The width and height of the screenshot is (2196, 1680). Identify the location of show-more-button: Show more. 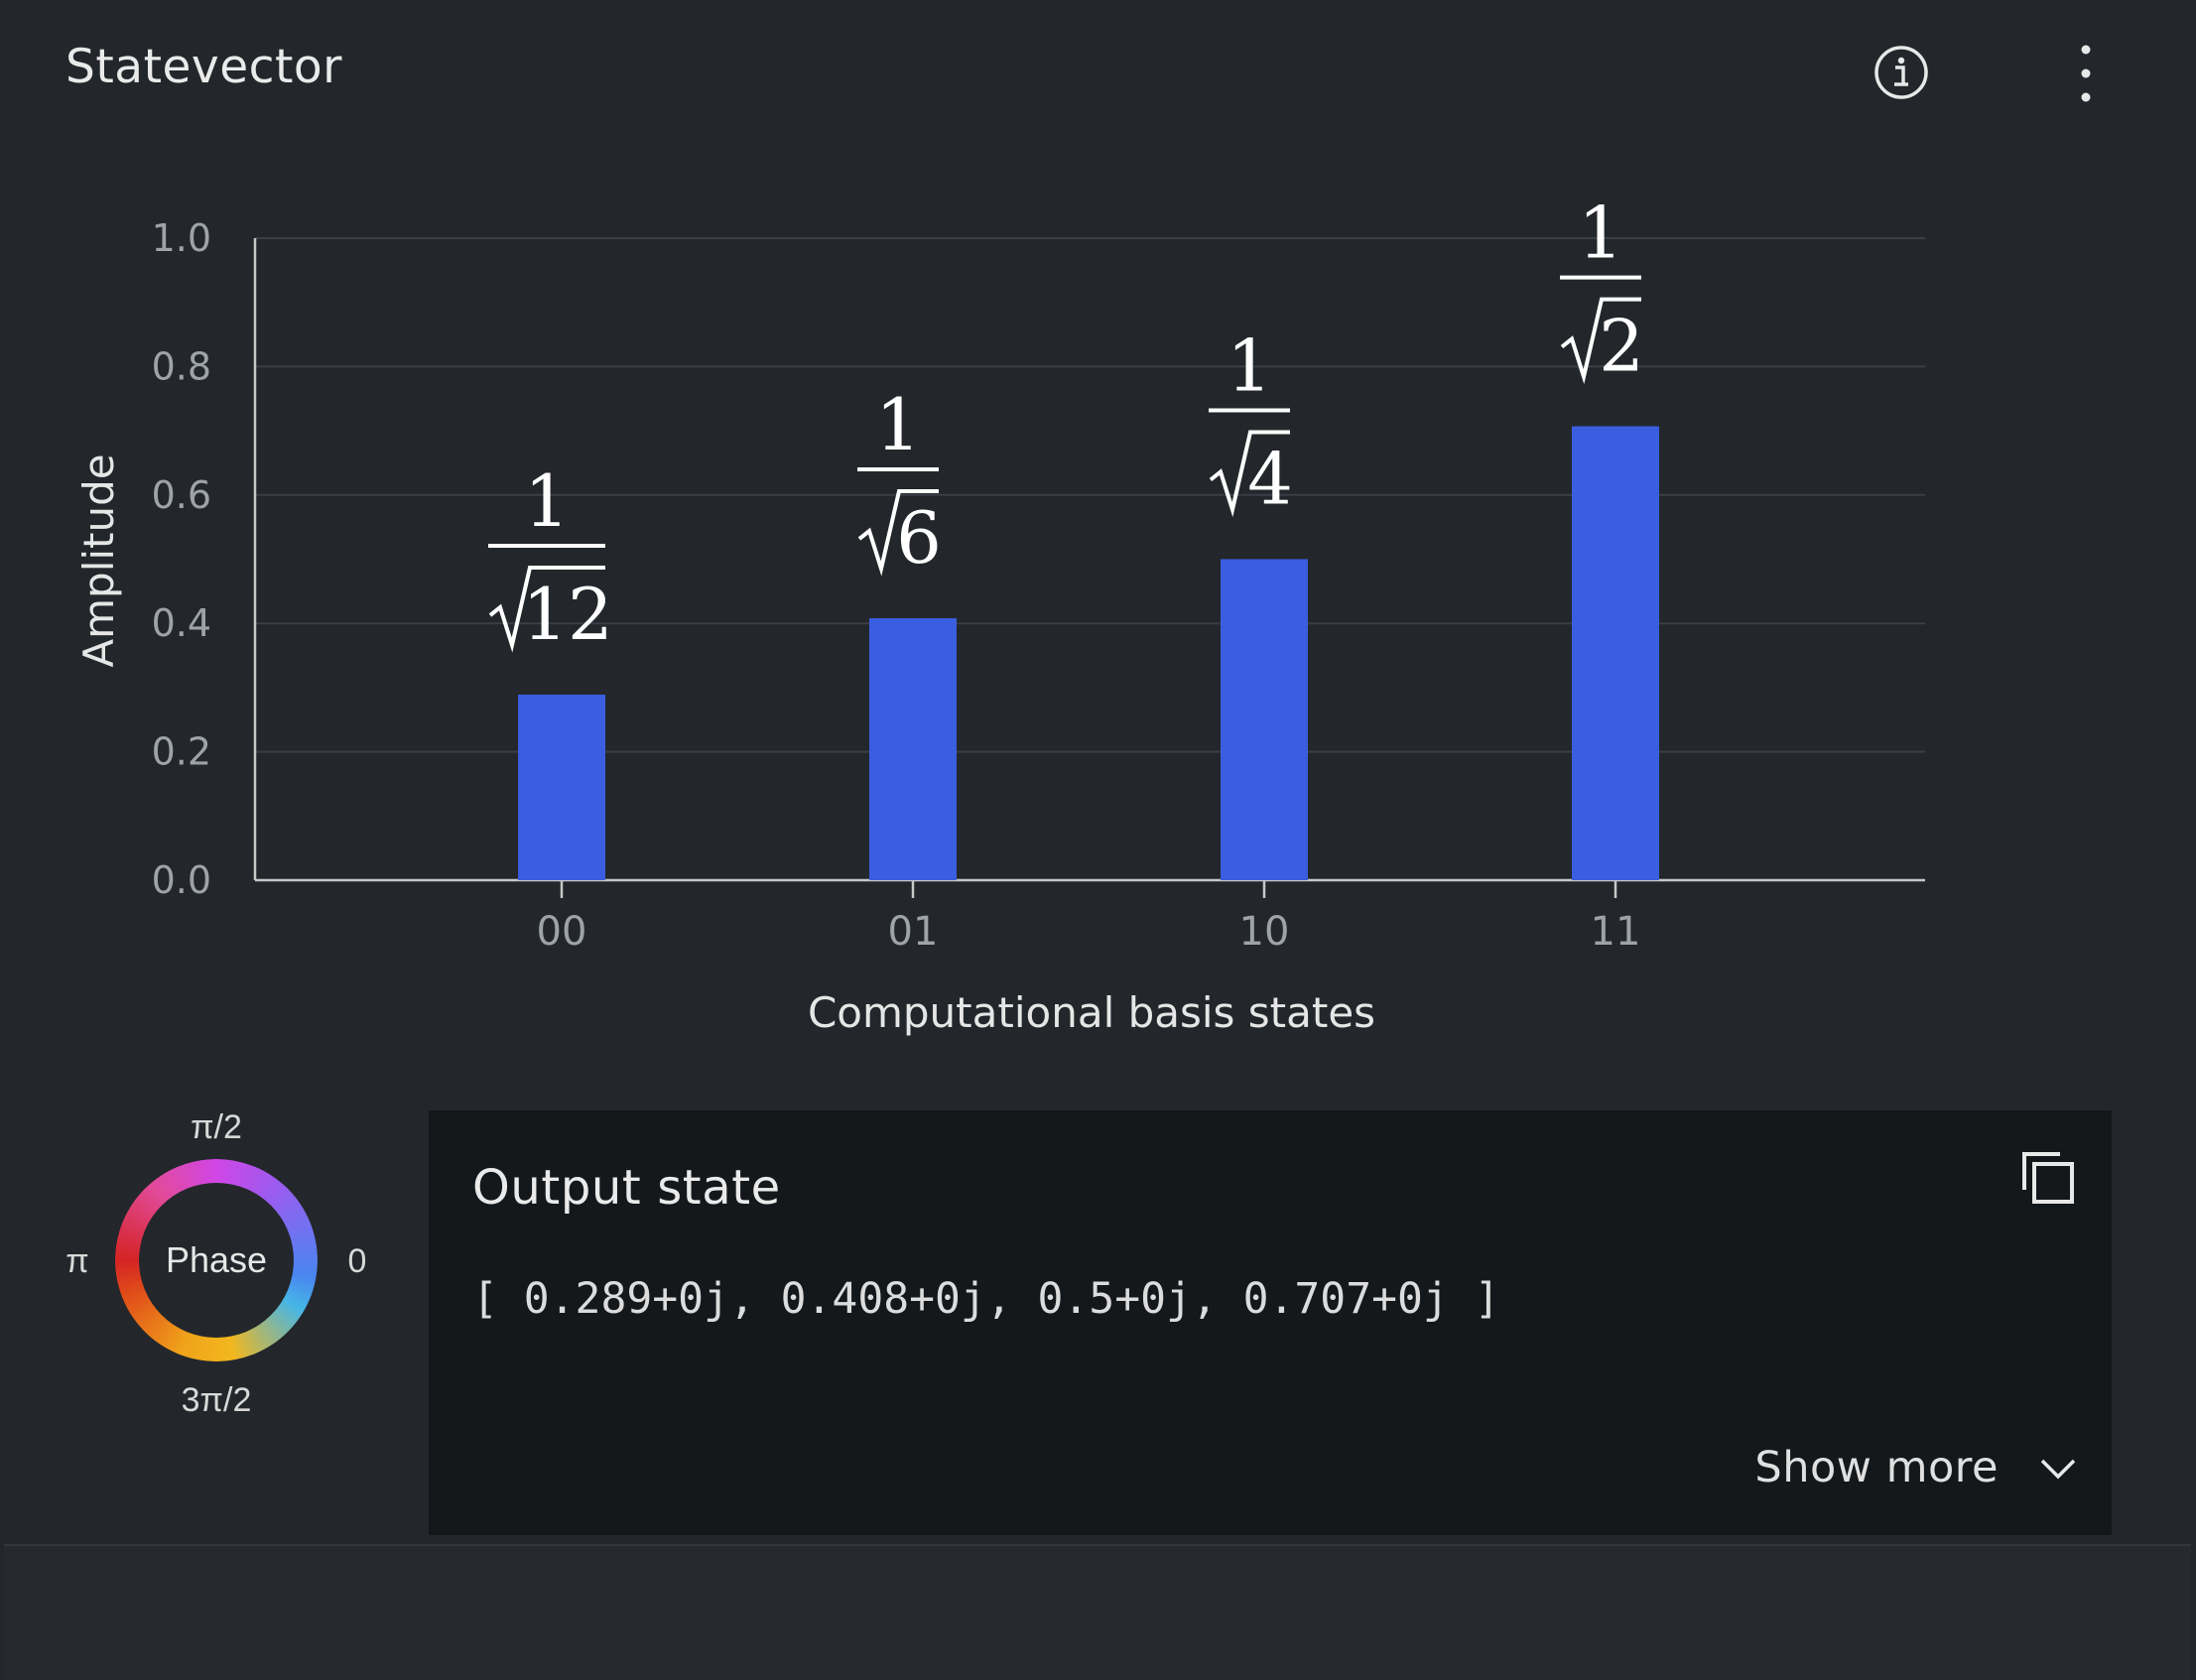
(1916, 1467).